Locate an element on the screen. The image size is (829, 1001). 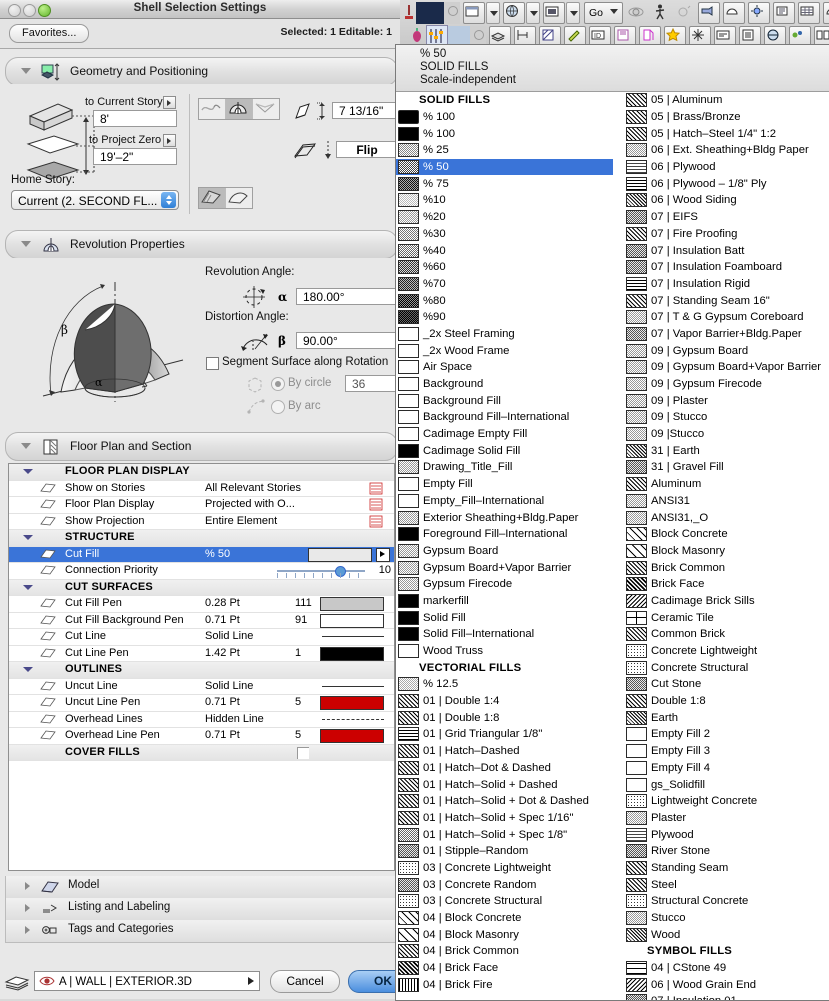
fills-list-item: Gypsum Firecode is located at coordinates (504, 584).